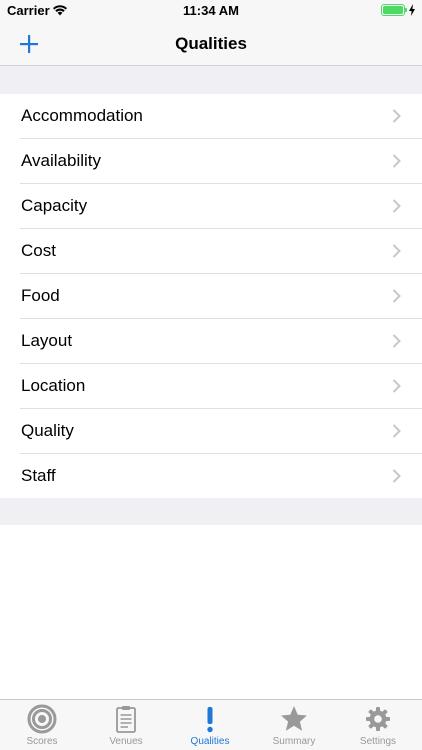 This screenshot has height=750, width=422. Describe the element at coordinates (378, 719) in the screenshot. I see `gear-icon` at that location.